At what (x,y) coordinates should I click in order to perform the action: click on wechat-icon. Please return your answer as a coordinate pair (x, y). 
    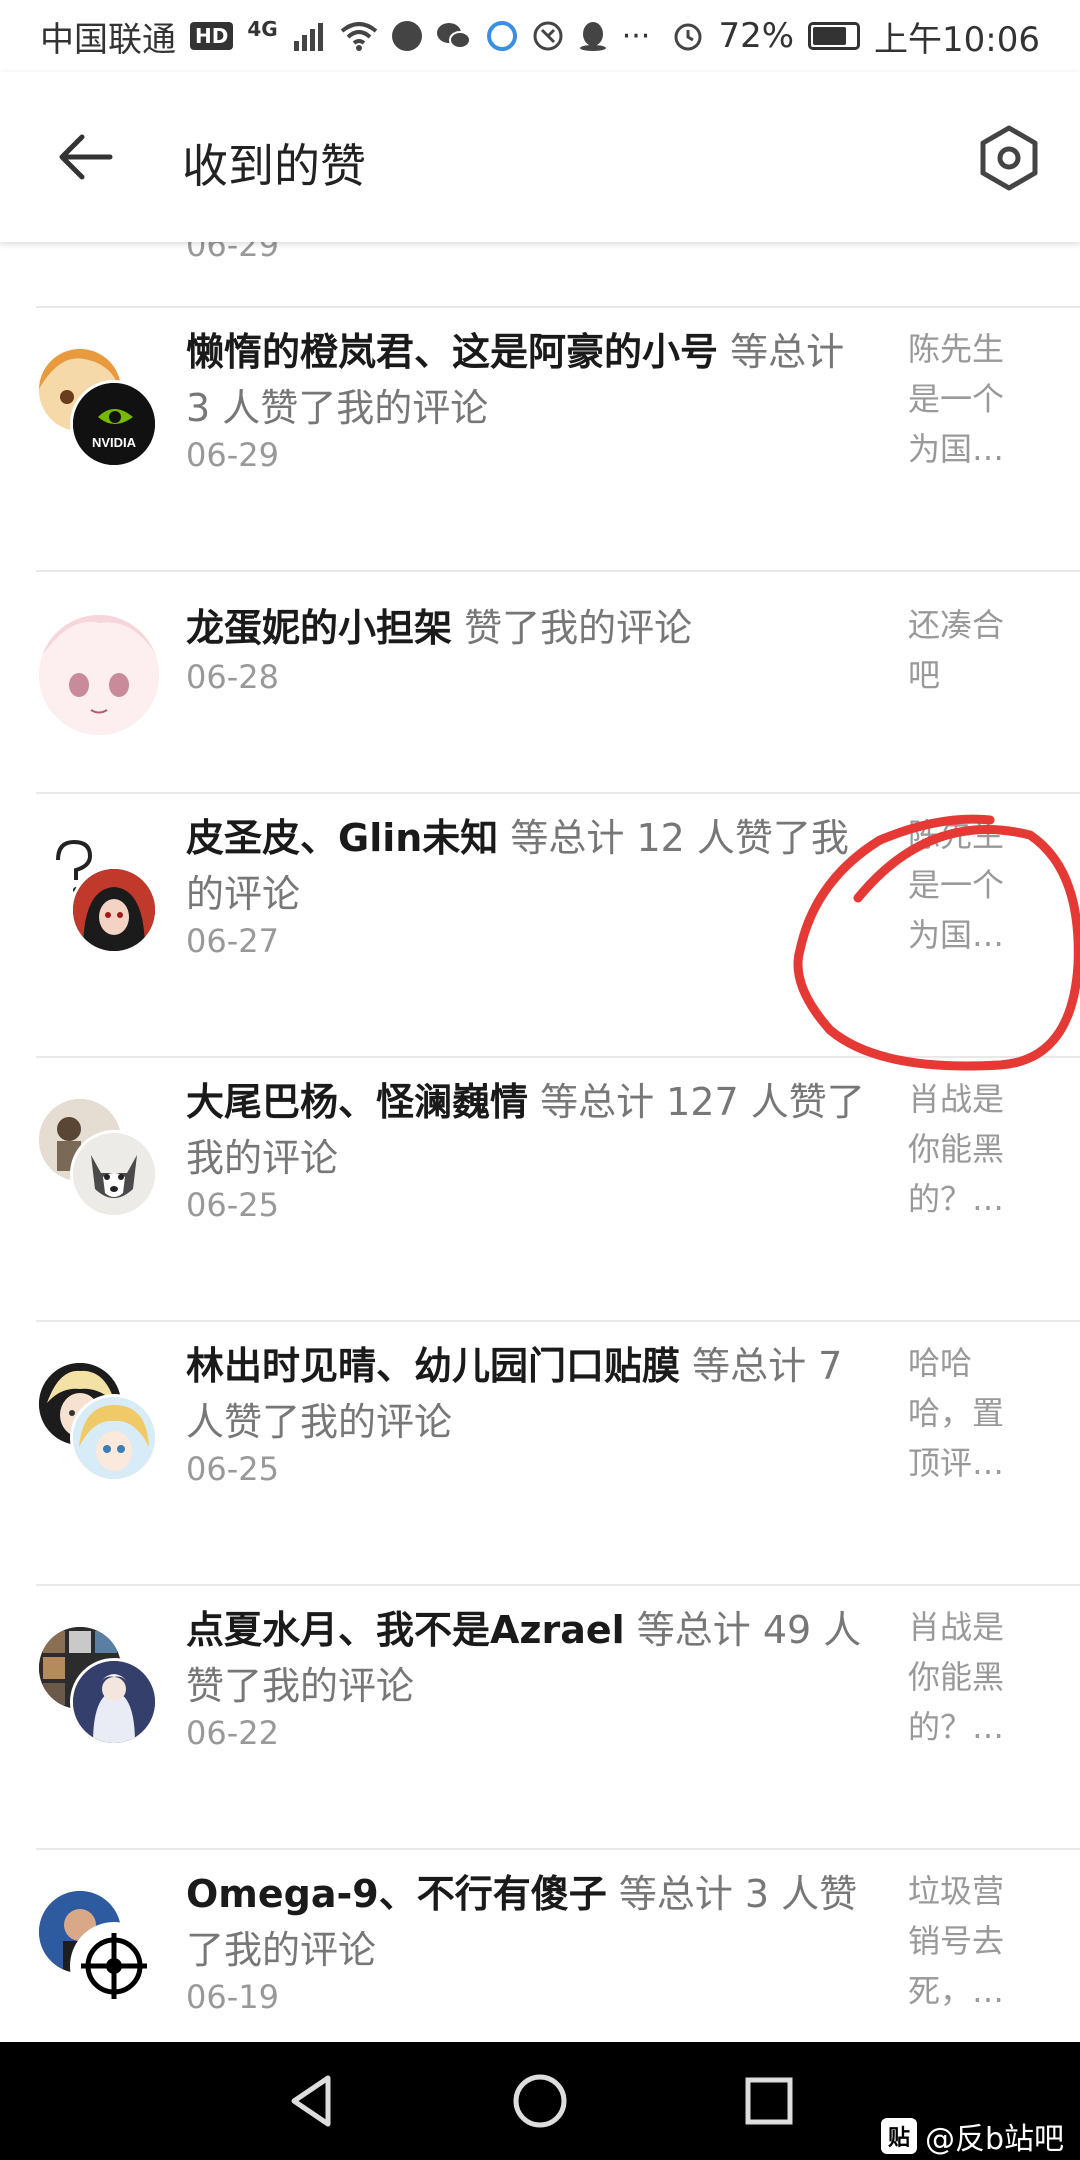
    Looking at the image, I should click on (453, 36).